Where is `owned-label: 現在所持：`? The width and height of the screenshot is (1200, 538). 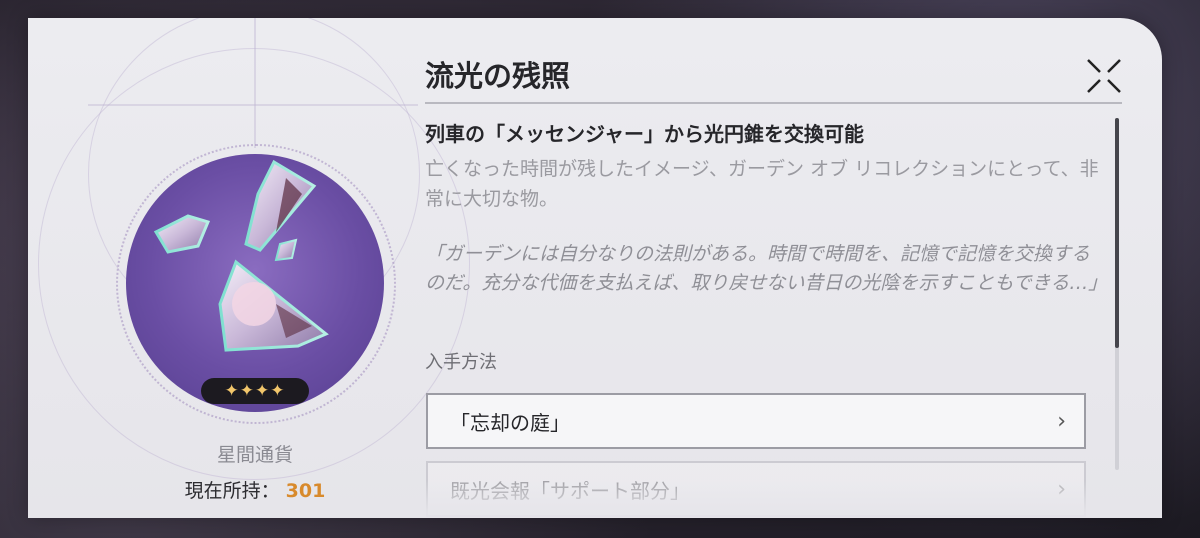 owned-label: 現在所持： is located at coordinates (232, 491).